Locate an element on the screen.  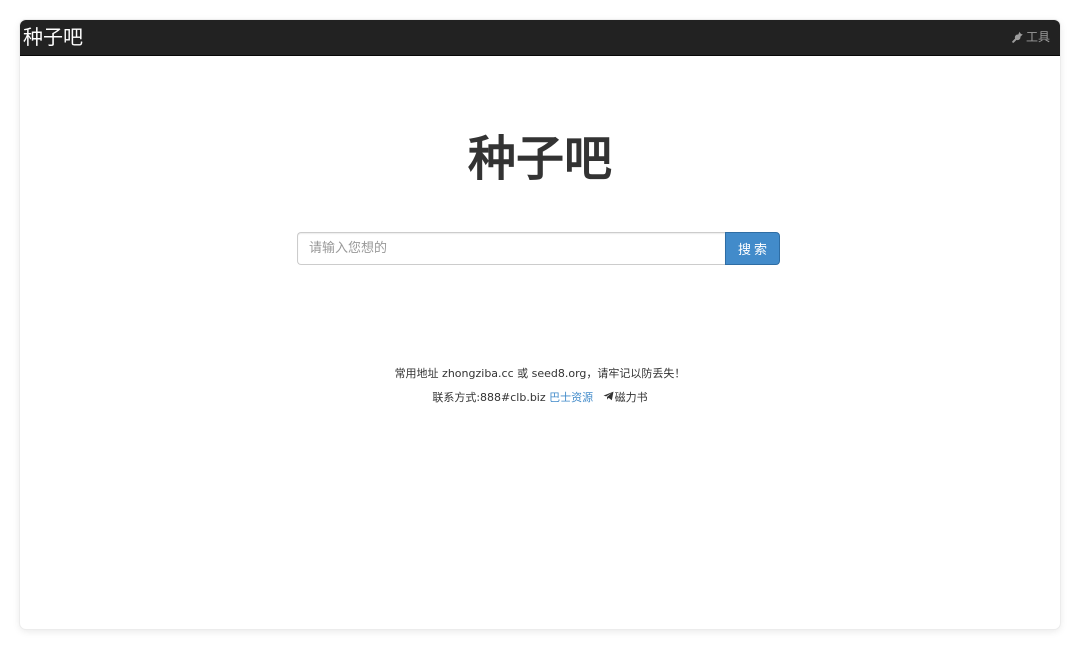
bus-resource-link: 巴士资源 is located at coordinates (571, 397).